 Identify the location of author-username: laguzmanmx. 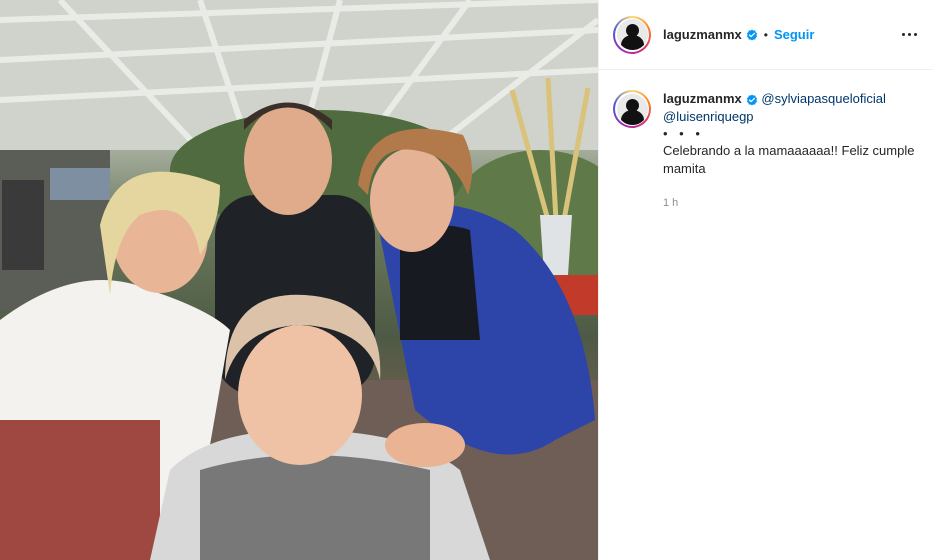
(702, 34).